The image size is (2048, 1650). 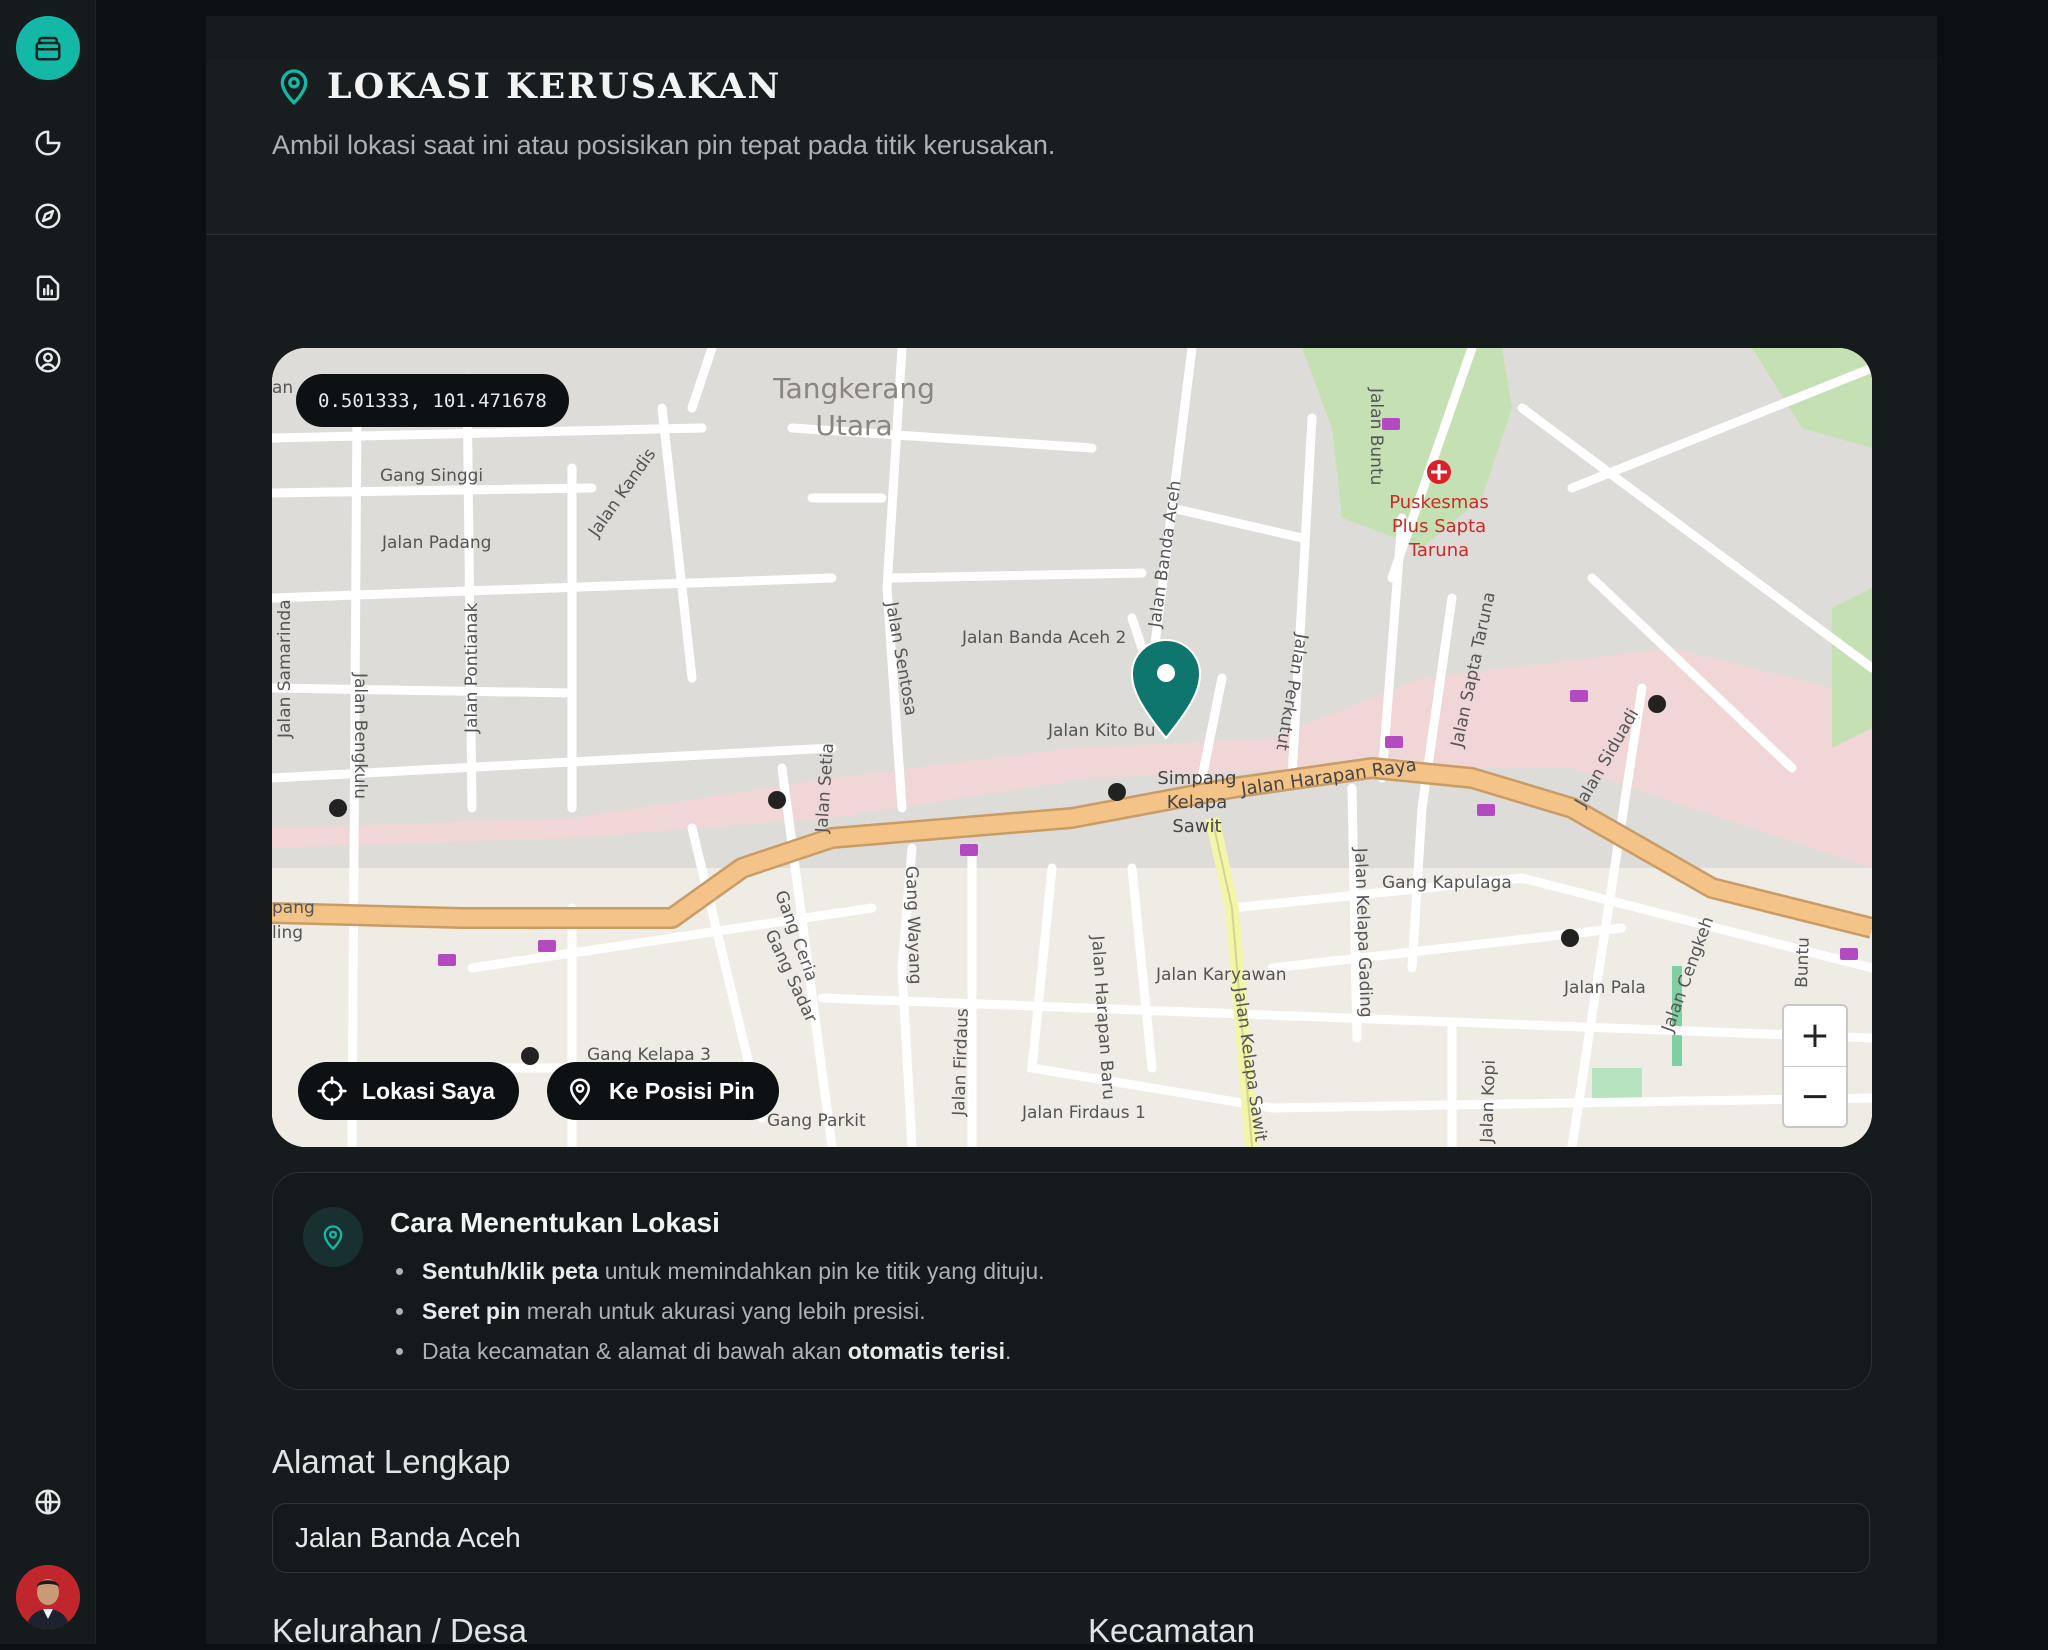 I want to click on language-button, so click(x=48, y=1502).